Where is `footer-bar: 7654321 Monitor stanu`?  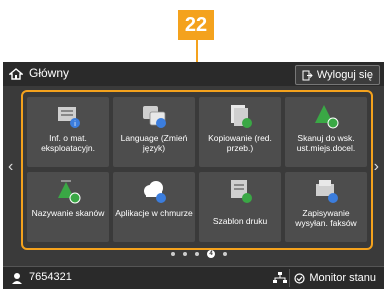
footer-bar: 7654321 Monitor stanu is located at coordinates (193, 277).